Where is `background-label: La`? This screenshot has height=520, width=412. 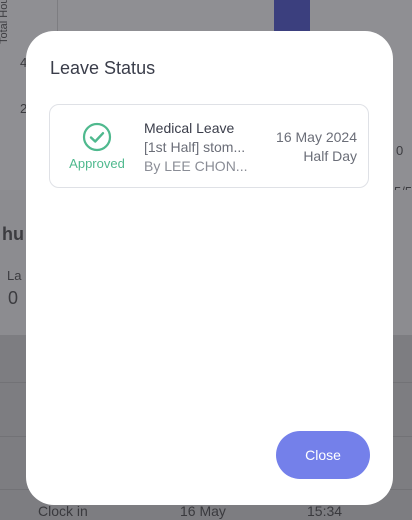 background-label: La is located at coordinates (14, 275).